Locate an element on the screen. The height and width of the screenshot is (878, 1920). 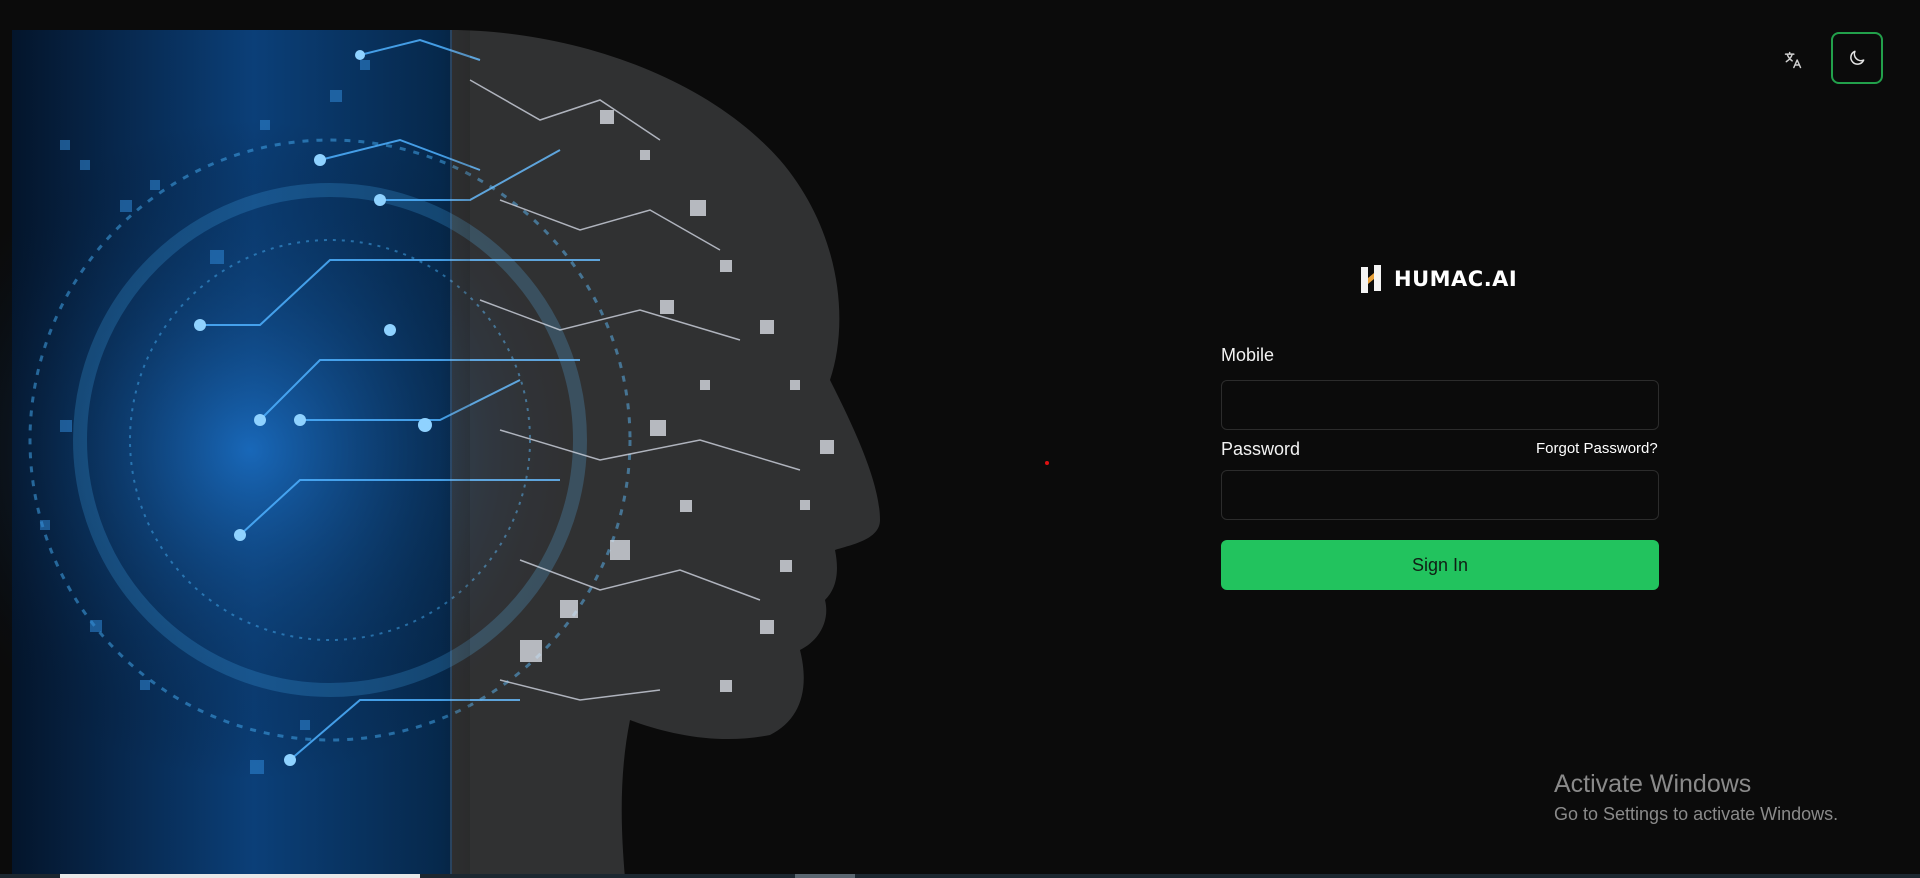
activate-windows-title: Activate Windows is located at coordinates (1653, 784).